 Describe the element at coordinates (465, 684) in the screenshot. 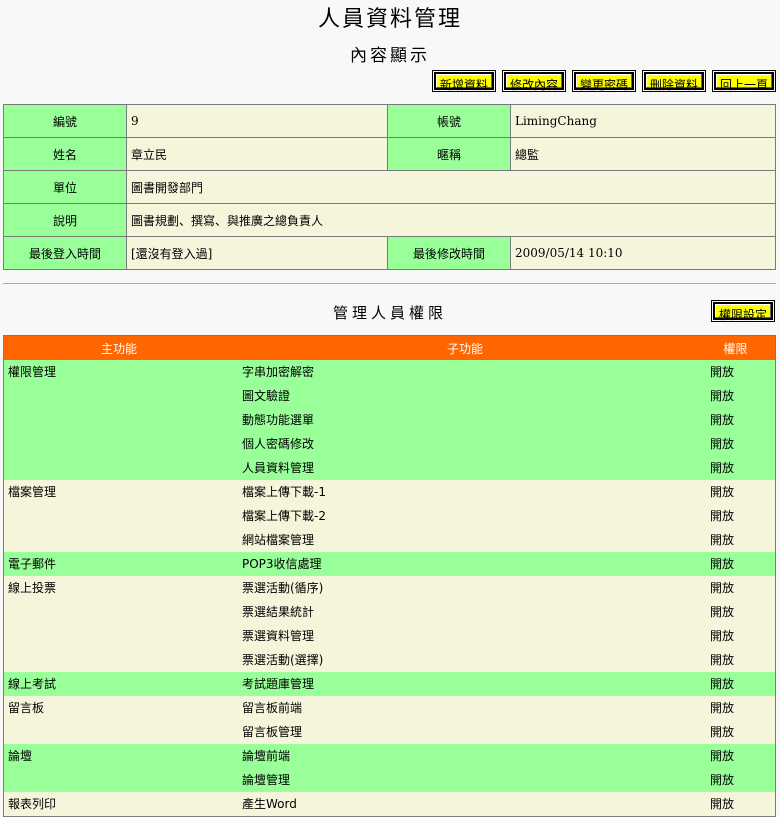

I see `sub-function-cell: 考試題庫管理` at that location.